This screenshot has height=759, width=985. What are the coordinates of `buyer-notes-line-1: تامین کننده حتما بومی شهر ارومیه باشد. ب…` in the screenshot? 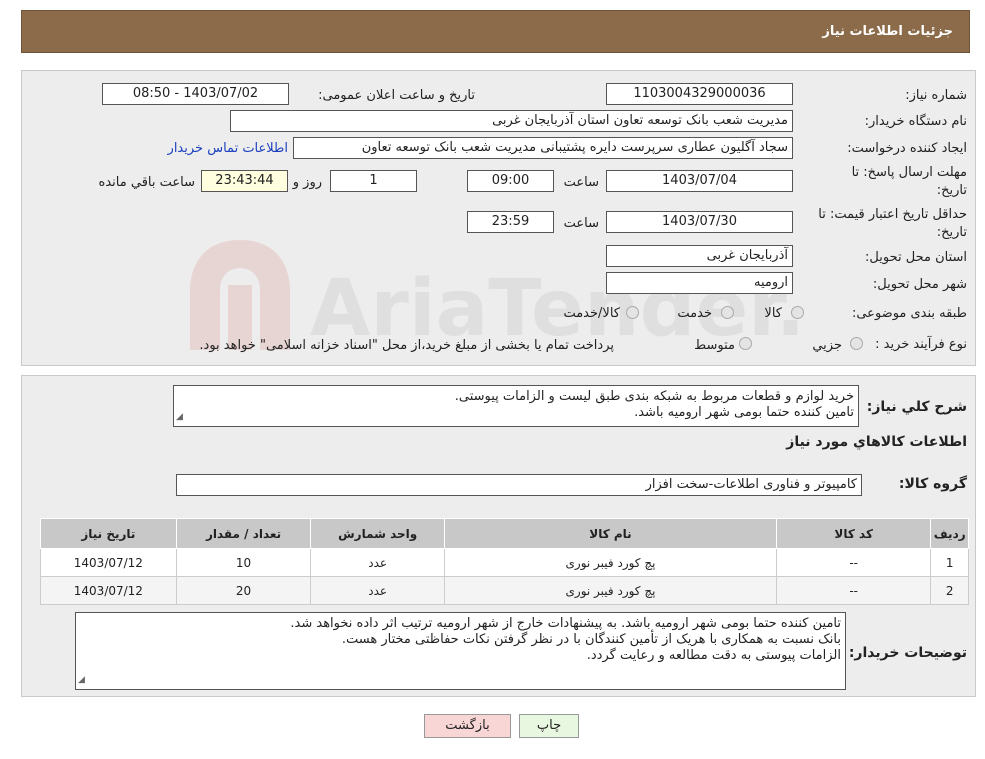 It's located at (565, 623).